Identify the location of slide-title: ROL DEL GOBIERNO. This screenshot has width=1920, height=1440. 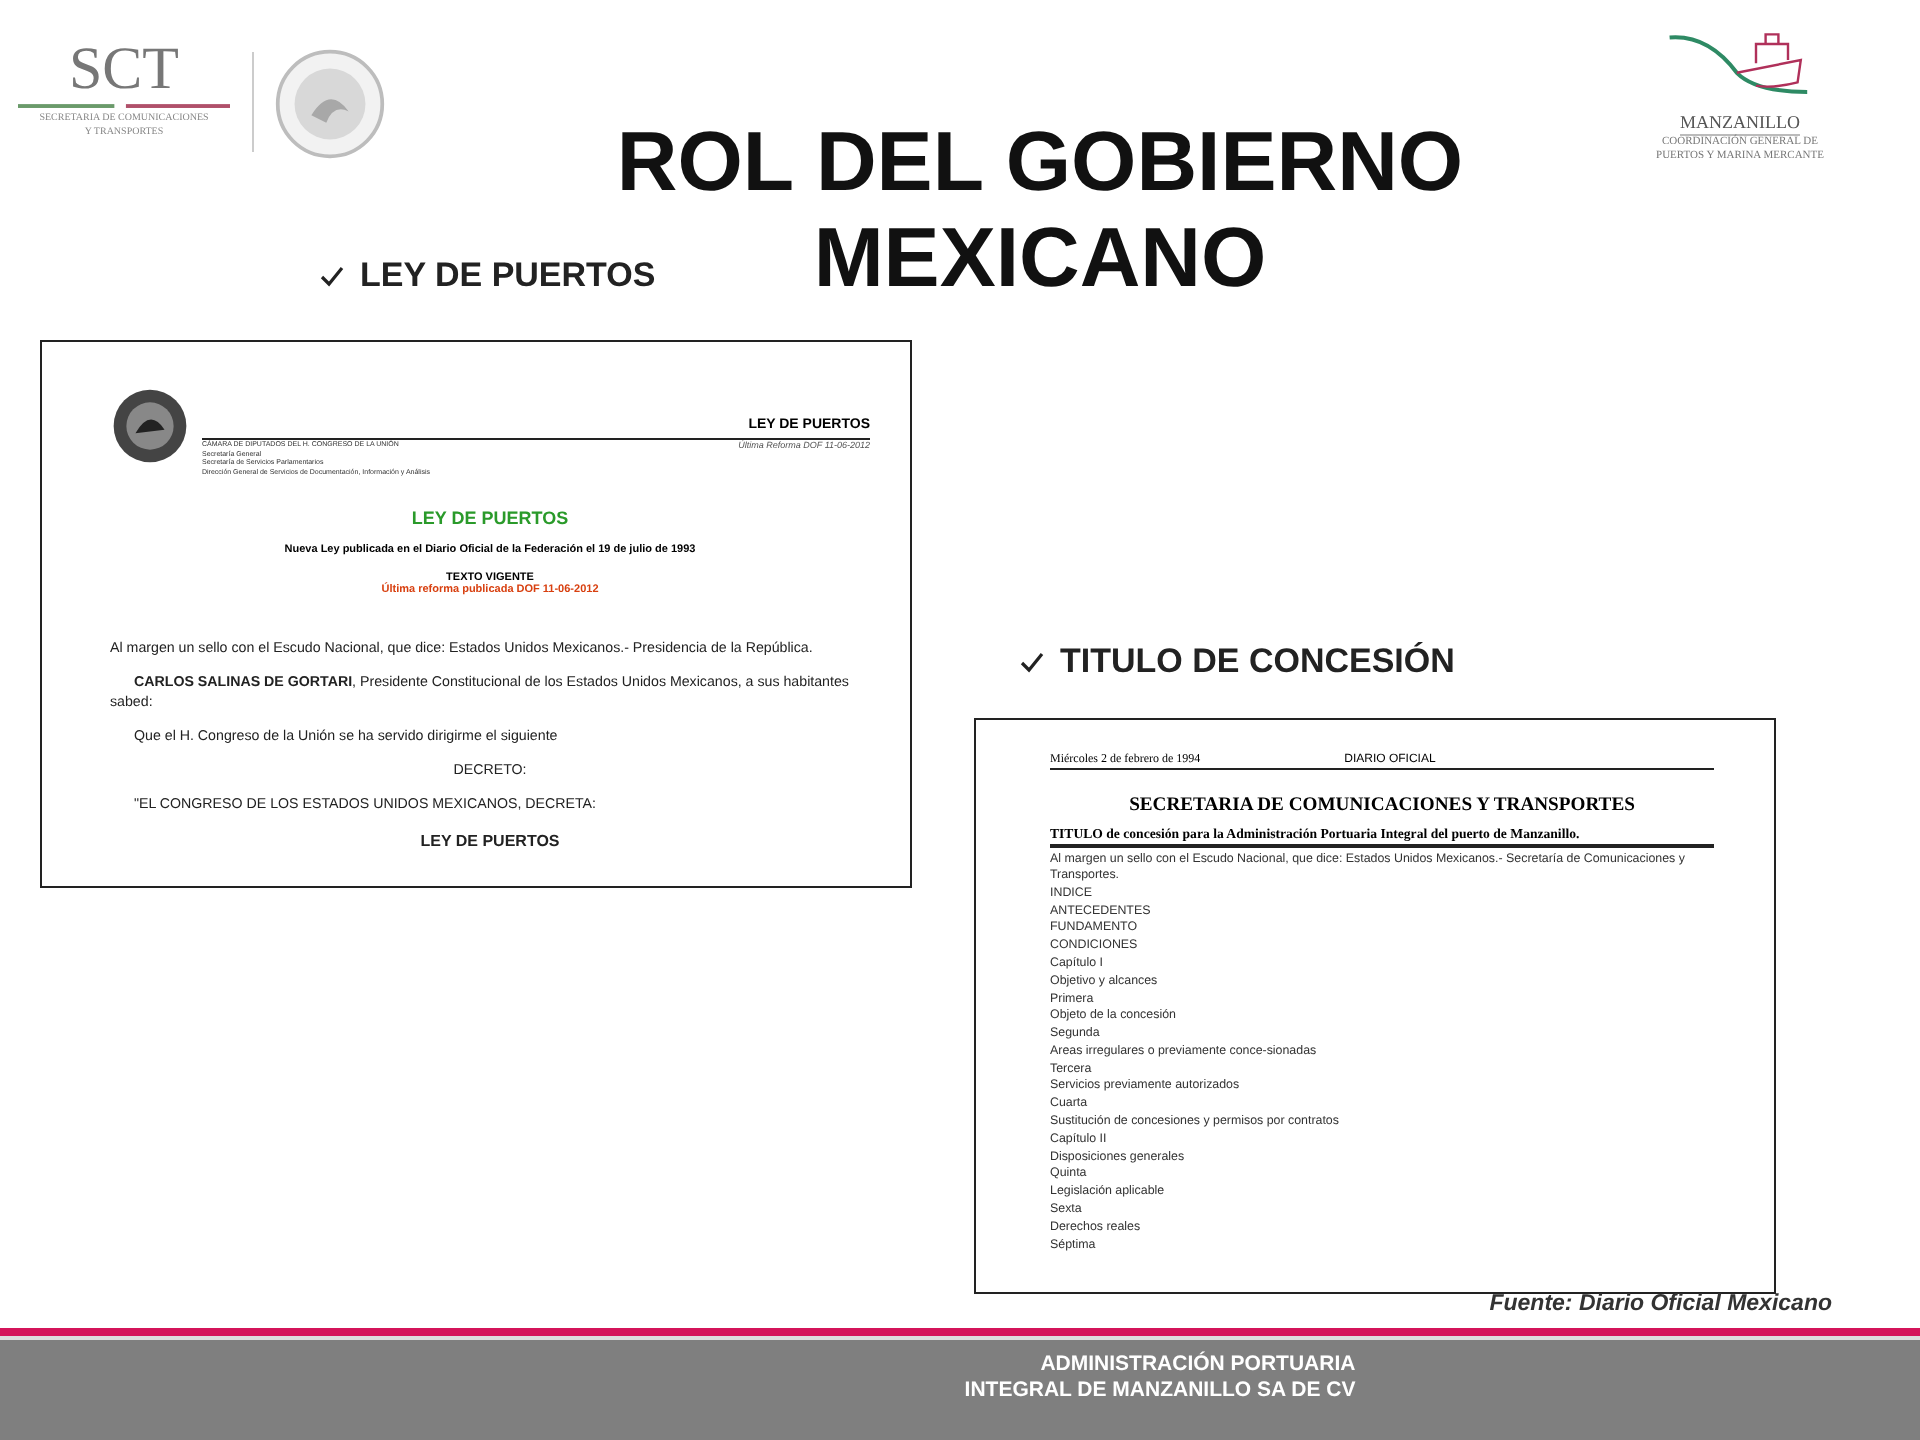
(1040, 166).